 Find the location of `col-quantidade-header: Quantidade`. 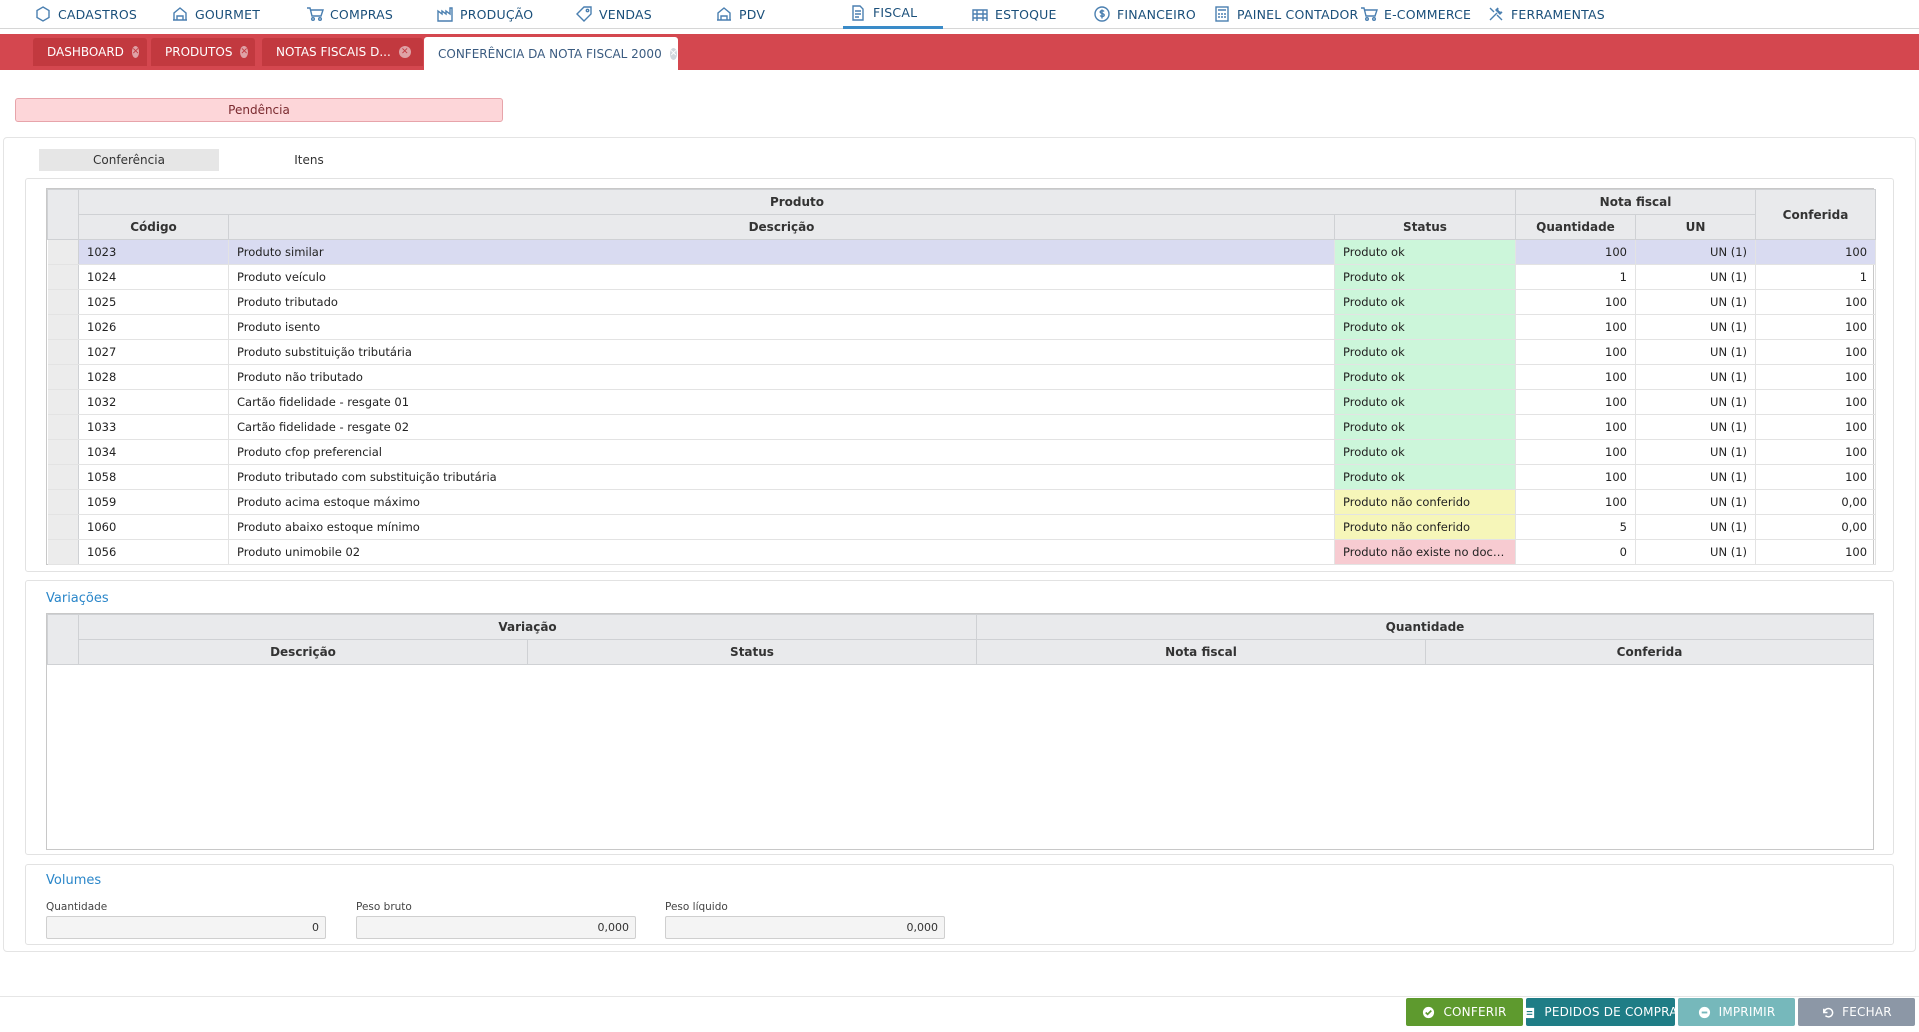

col-quantidade-header: Quantidade is located at coordinates (1575, 227).